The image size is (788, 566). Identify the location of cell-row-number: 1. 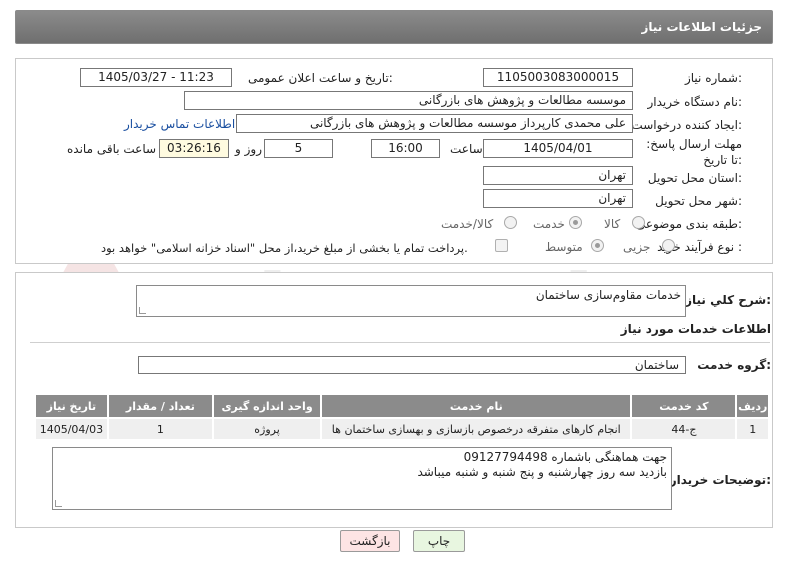
(752, 429).